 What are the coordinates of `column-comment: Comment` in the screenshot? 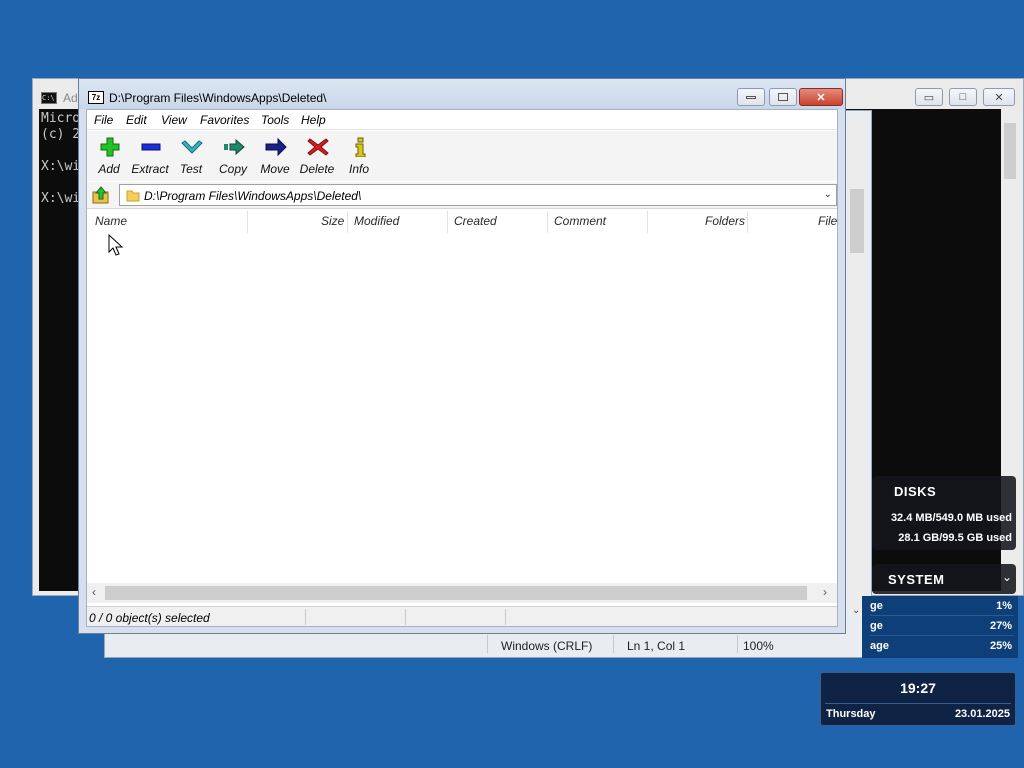 It's located at (580, 221).